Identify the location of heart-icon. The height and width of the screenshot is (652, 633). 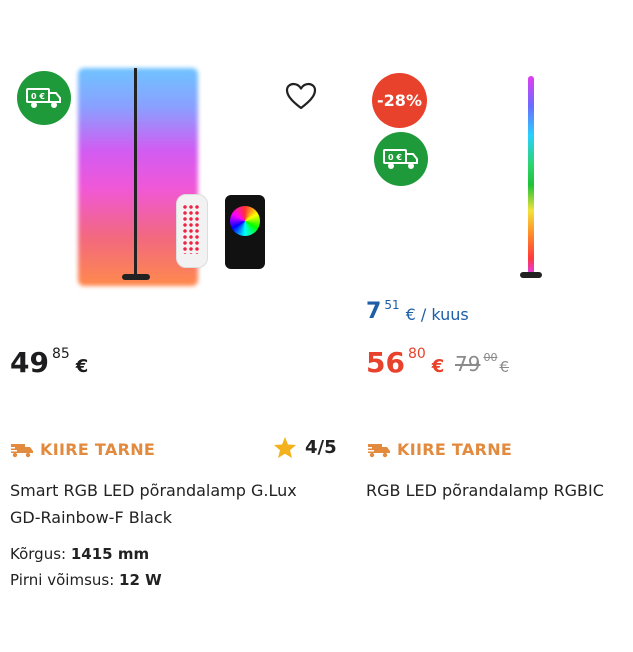
(301, 96).